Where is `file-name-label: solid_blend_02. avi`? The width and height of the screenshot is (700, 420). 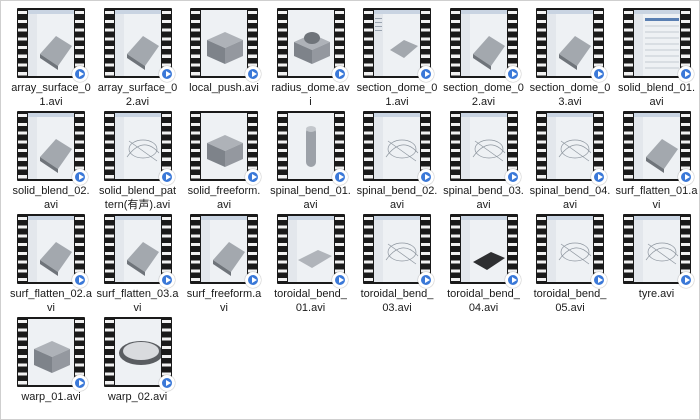
file-name-label: solid_blend_02. avi is located at coordinates (51, 198).